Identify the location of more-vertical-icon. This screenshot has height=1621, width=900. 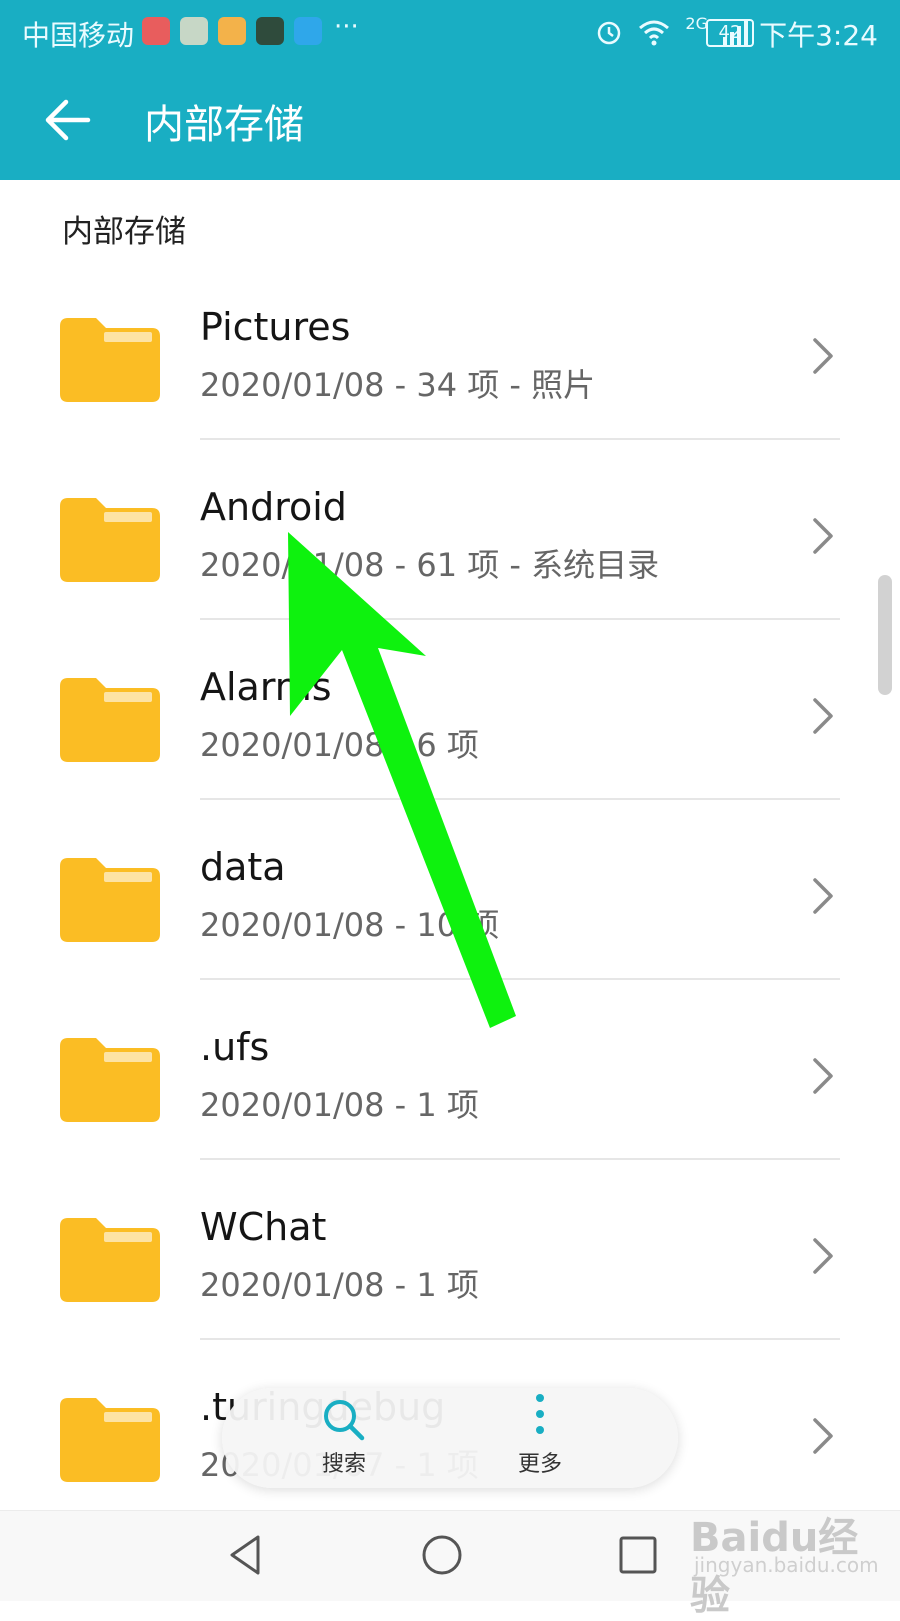
(540, 1414).